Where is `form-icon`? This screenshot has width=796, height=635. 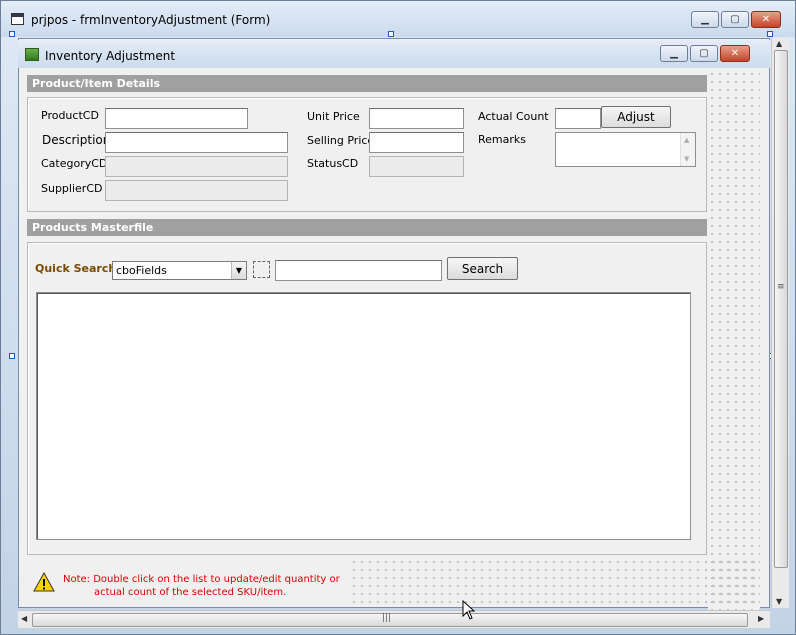 form-icon is located at coordinates (32, 54).